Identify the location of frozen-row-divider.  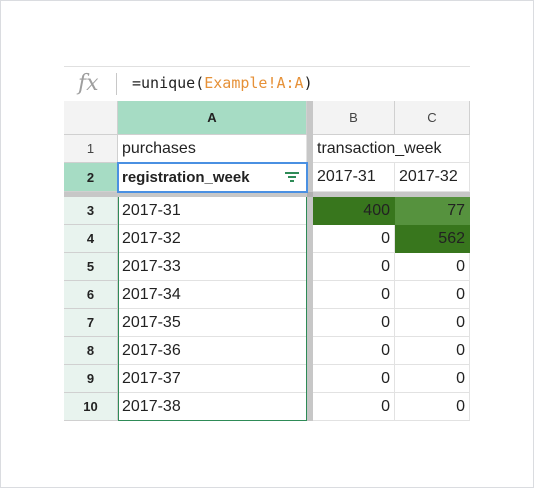
(267, 194).